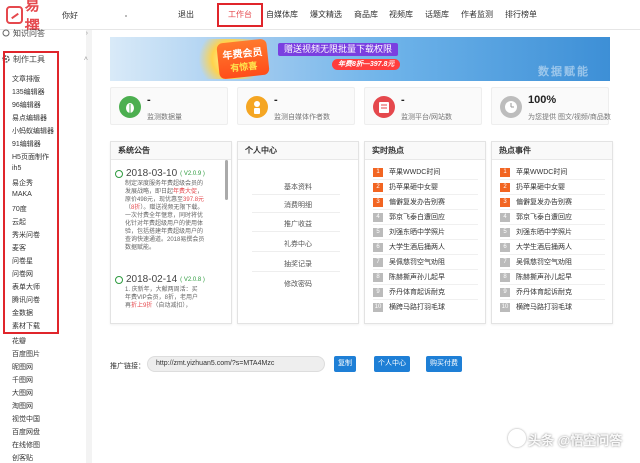 This screenshot has width=640, height=463. Describe the element at coordinates (26, 79) in the screenshot. I see `sidebar-tool-item: 文章排版` at that location.